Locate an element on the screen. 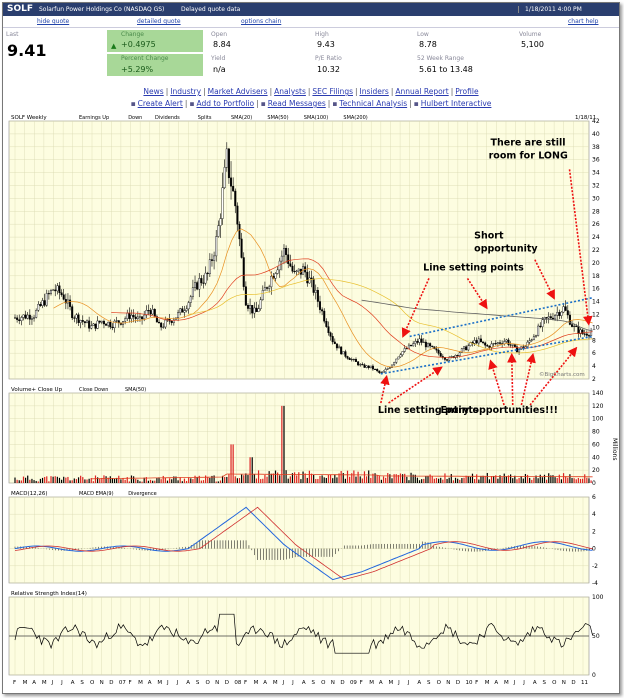 This screenshot has height=698, width=624. options-chain-link: options chain is located at coordinates (261, 21).